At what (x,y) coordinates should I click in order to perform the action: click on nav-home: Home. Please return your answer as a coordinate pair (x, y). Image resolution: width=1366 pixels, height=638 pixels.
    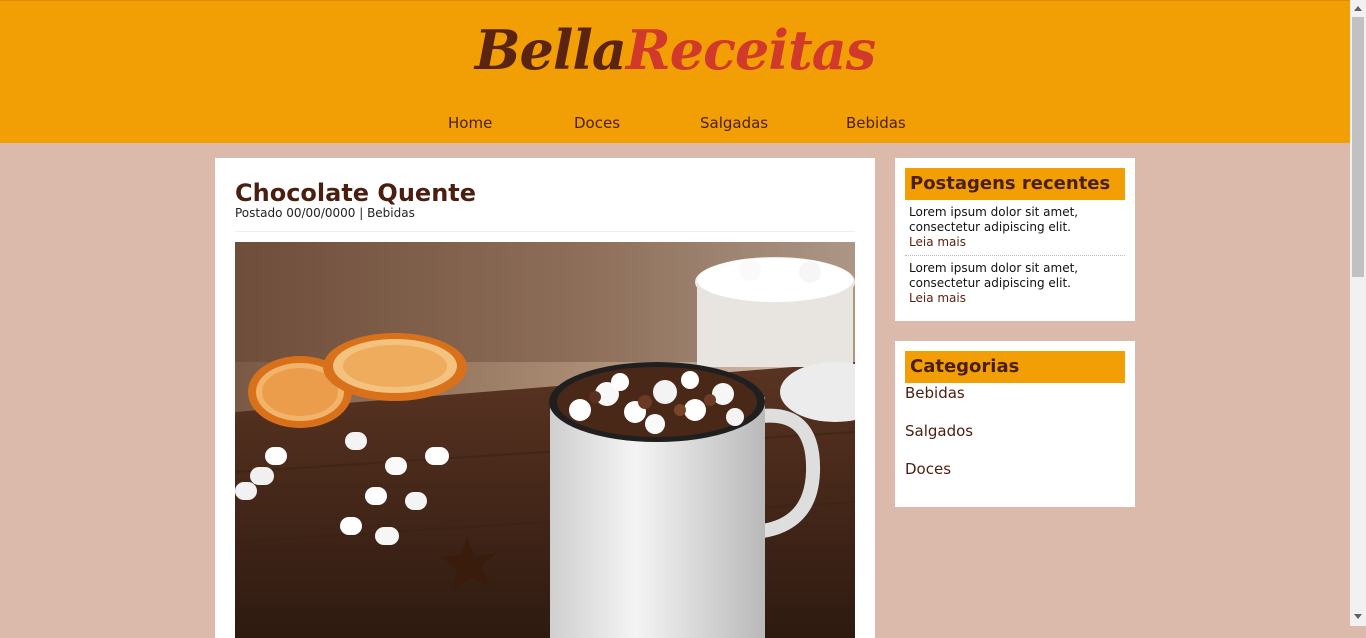
    Looking at the image, I should click on (470, 123).